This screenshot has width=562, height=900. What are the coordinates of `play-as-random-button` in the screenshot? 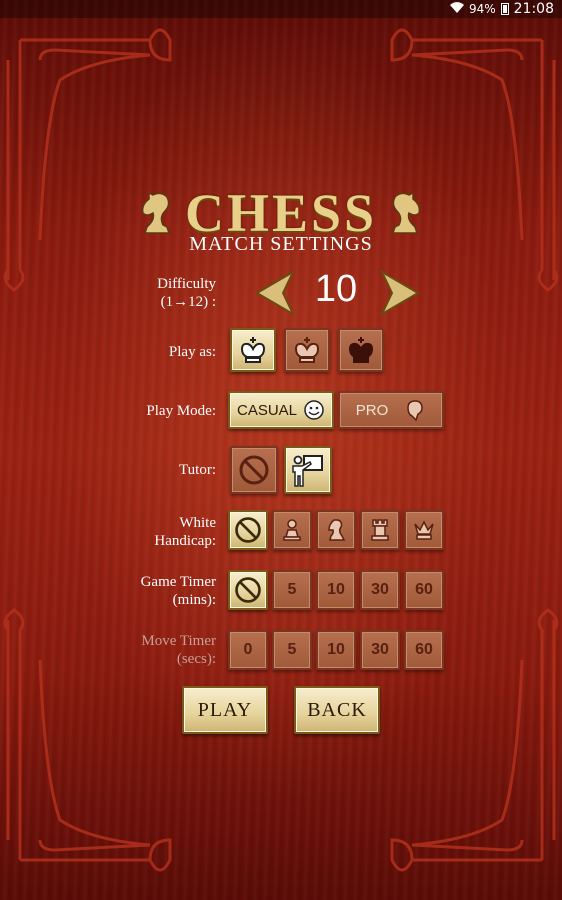 It's located at (307, 350).